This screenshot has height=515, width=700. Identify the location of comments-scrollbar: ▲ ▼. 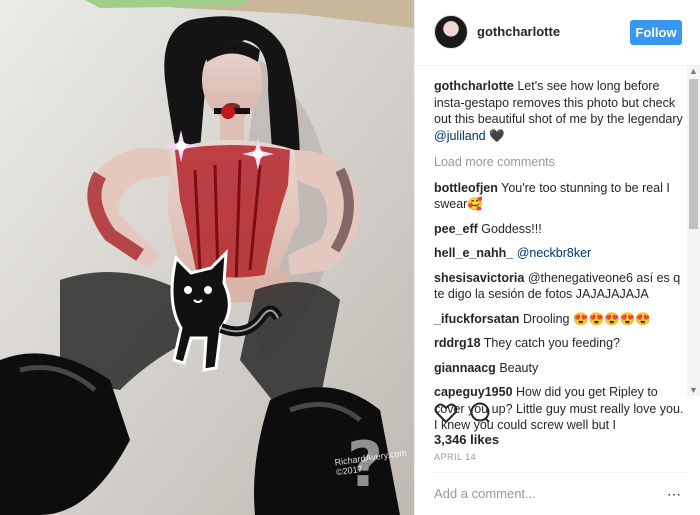
(693, 231).